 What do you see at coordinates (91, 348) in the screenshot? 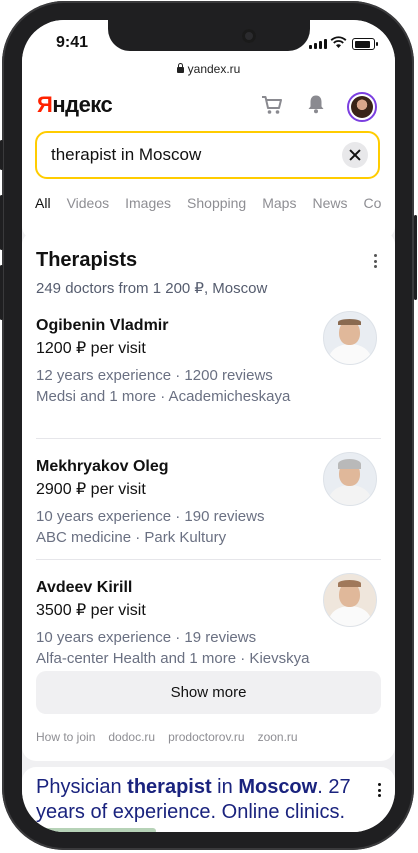
I see `doctor-price: 1200 ₽ per visit` at bounding box center [91, 348].